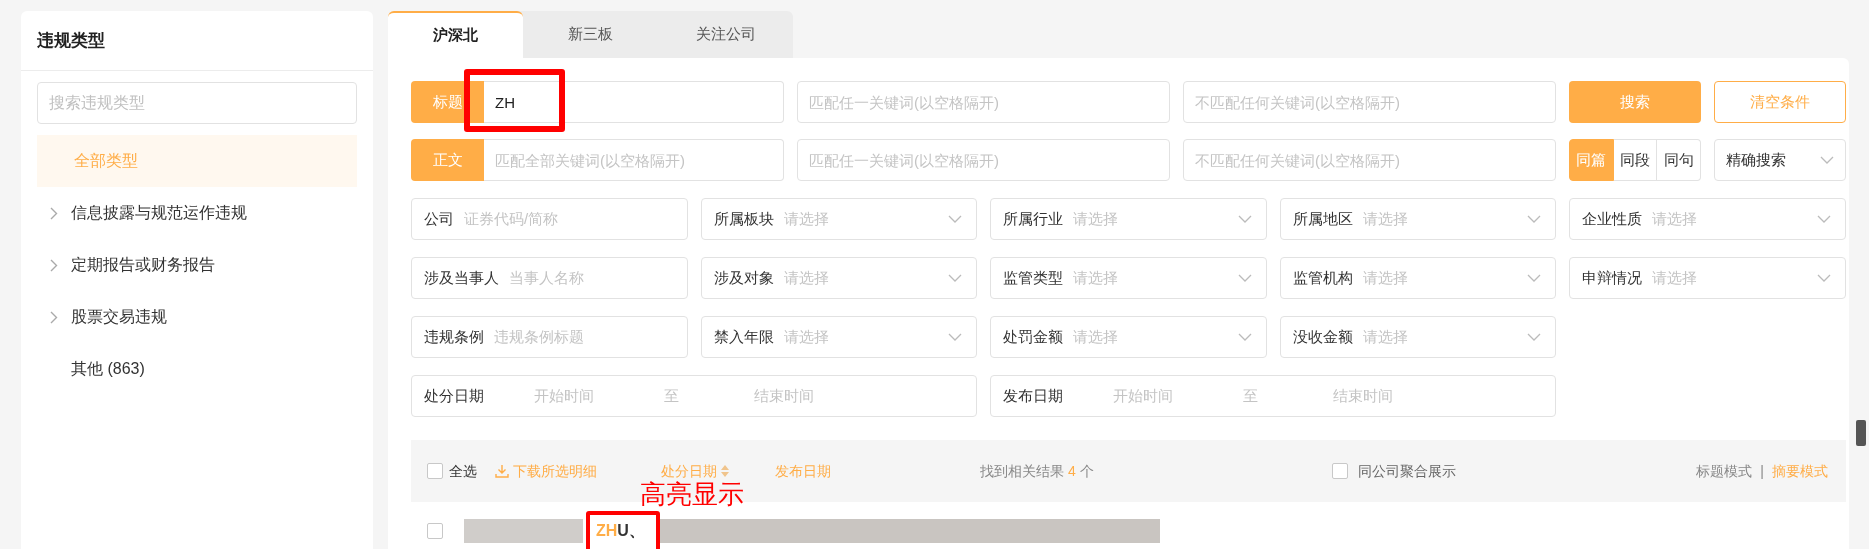  Describe the element at coordinates (1612, 277) in the screenshot. I see `field-label: 申辩情况` at that location.